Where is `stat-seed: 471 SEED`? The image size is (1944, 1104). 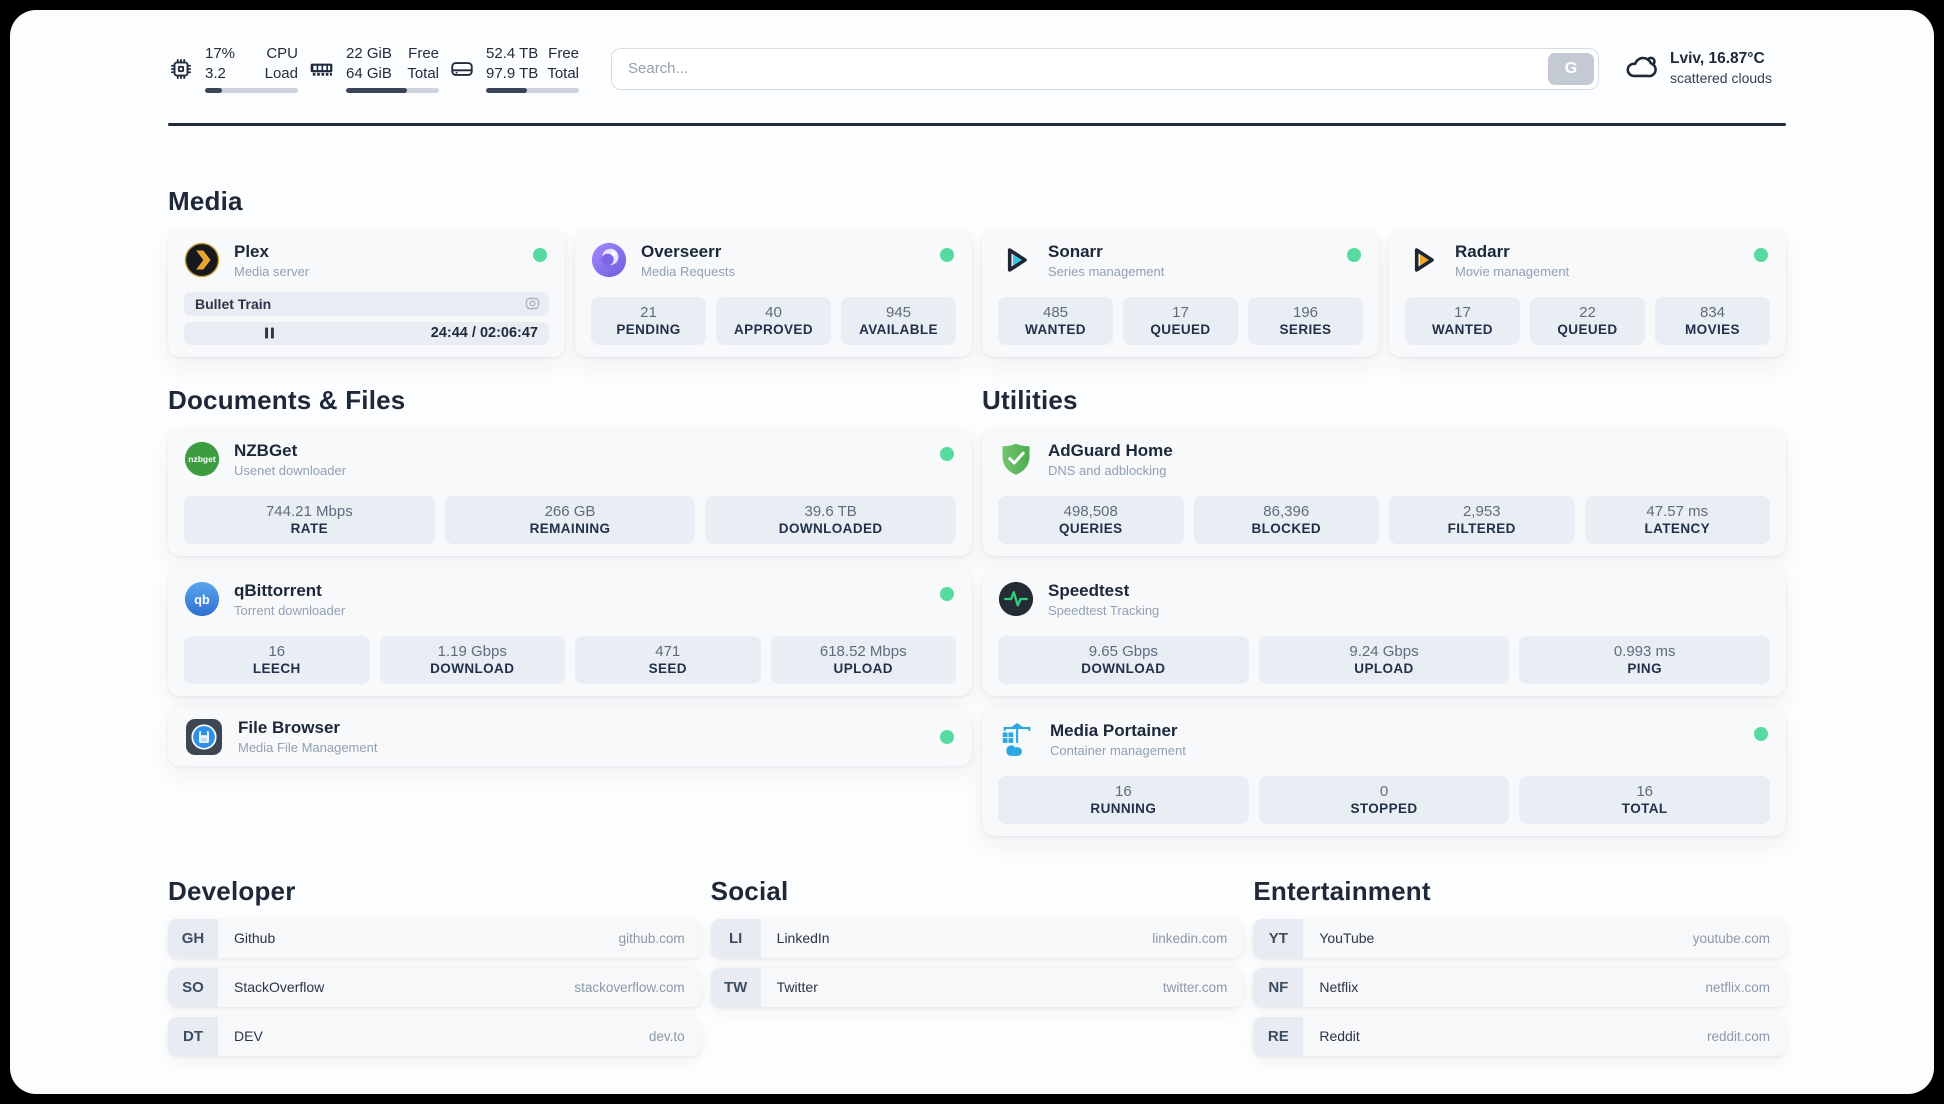
stat-seed: 471 SEED is located at coordinates (668, 659).